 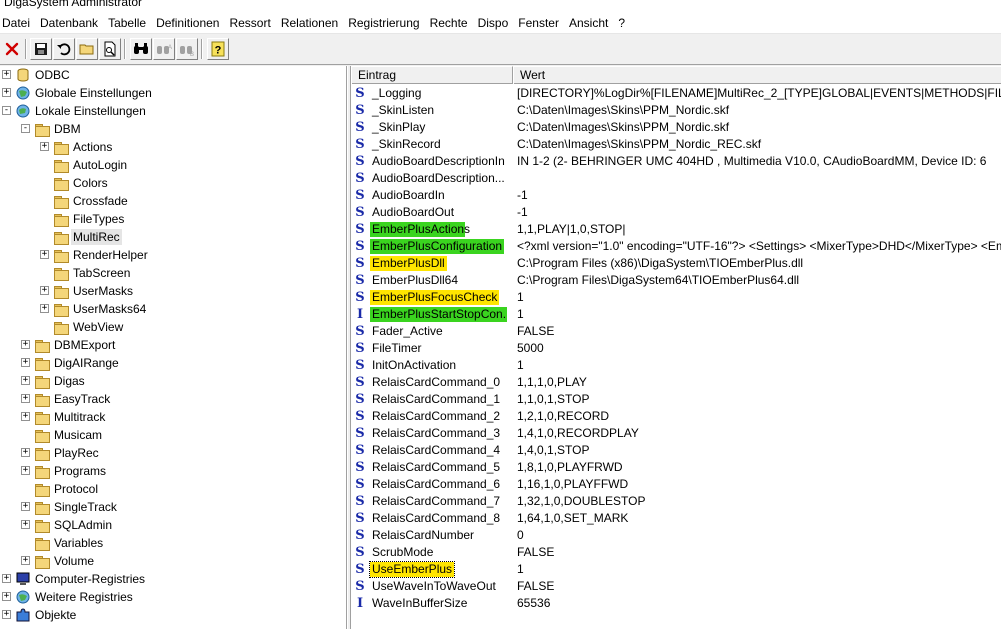 What do you see at coordinates (173, 327) in the screenshot?
I see `tree-node: WebView` at bounding box center [173, 327].